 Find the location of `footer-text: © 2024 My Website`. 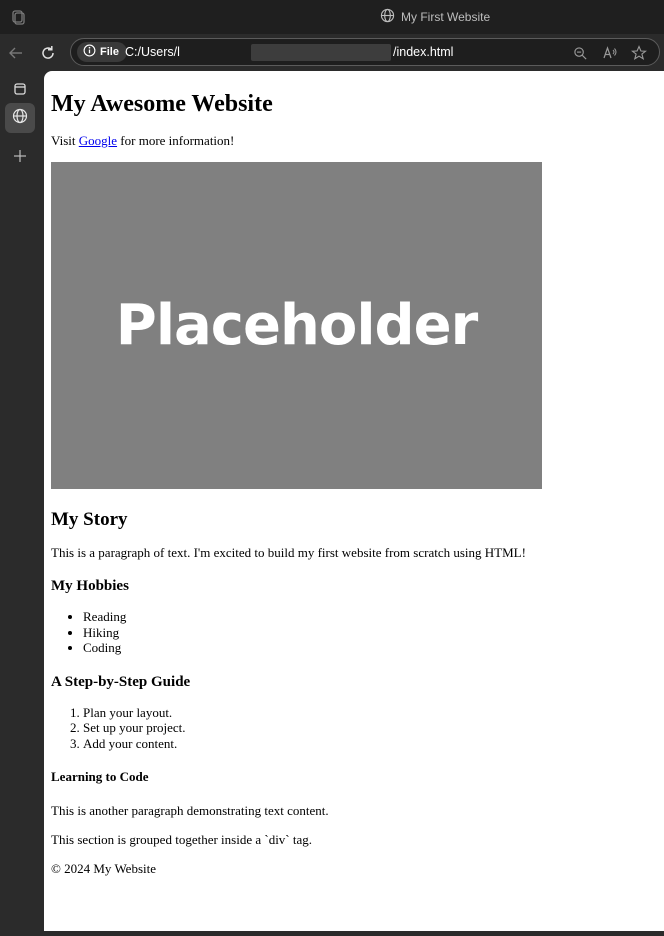

footer-text: © 2024 My Website is located at coordinates (104, 868).